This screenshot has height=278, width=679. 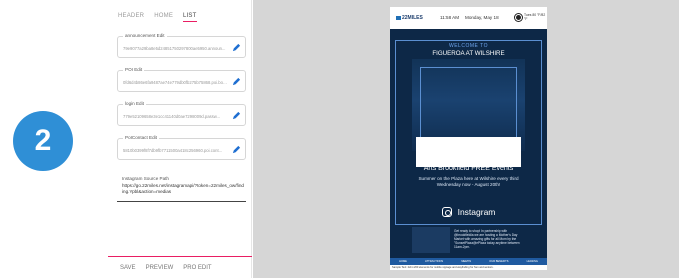 What do you see at coordinates (468, 107) in the screenshot?
I see `skyline-outline` at bounding box center [468, 107].